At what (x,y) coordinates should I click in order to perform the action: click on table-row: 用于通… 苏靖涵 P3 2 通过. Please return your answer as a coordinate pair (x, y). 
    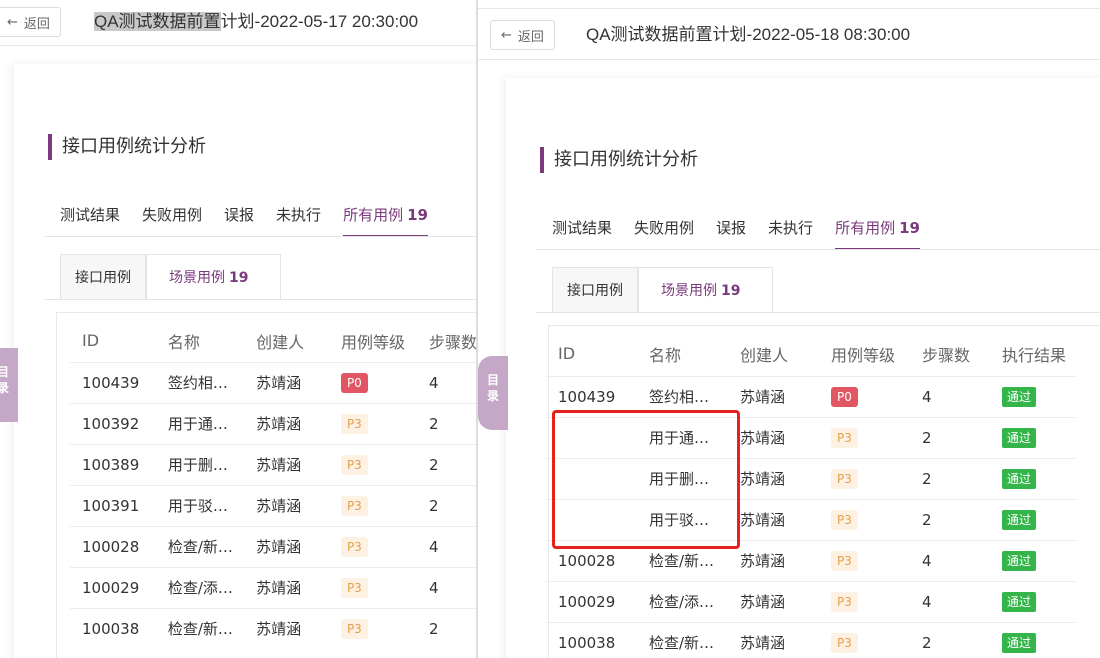
    Looking at the image, I should click on (811, 437).